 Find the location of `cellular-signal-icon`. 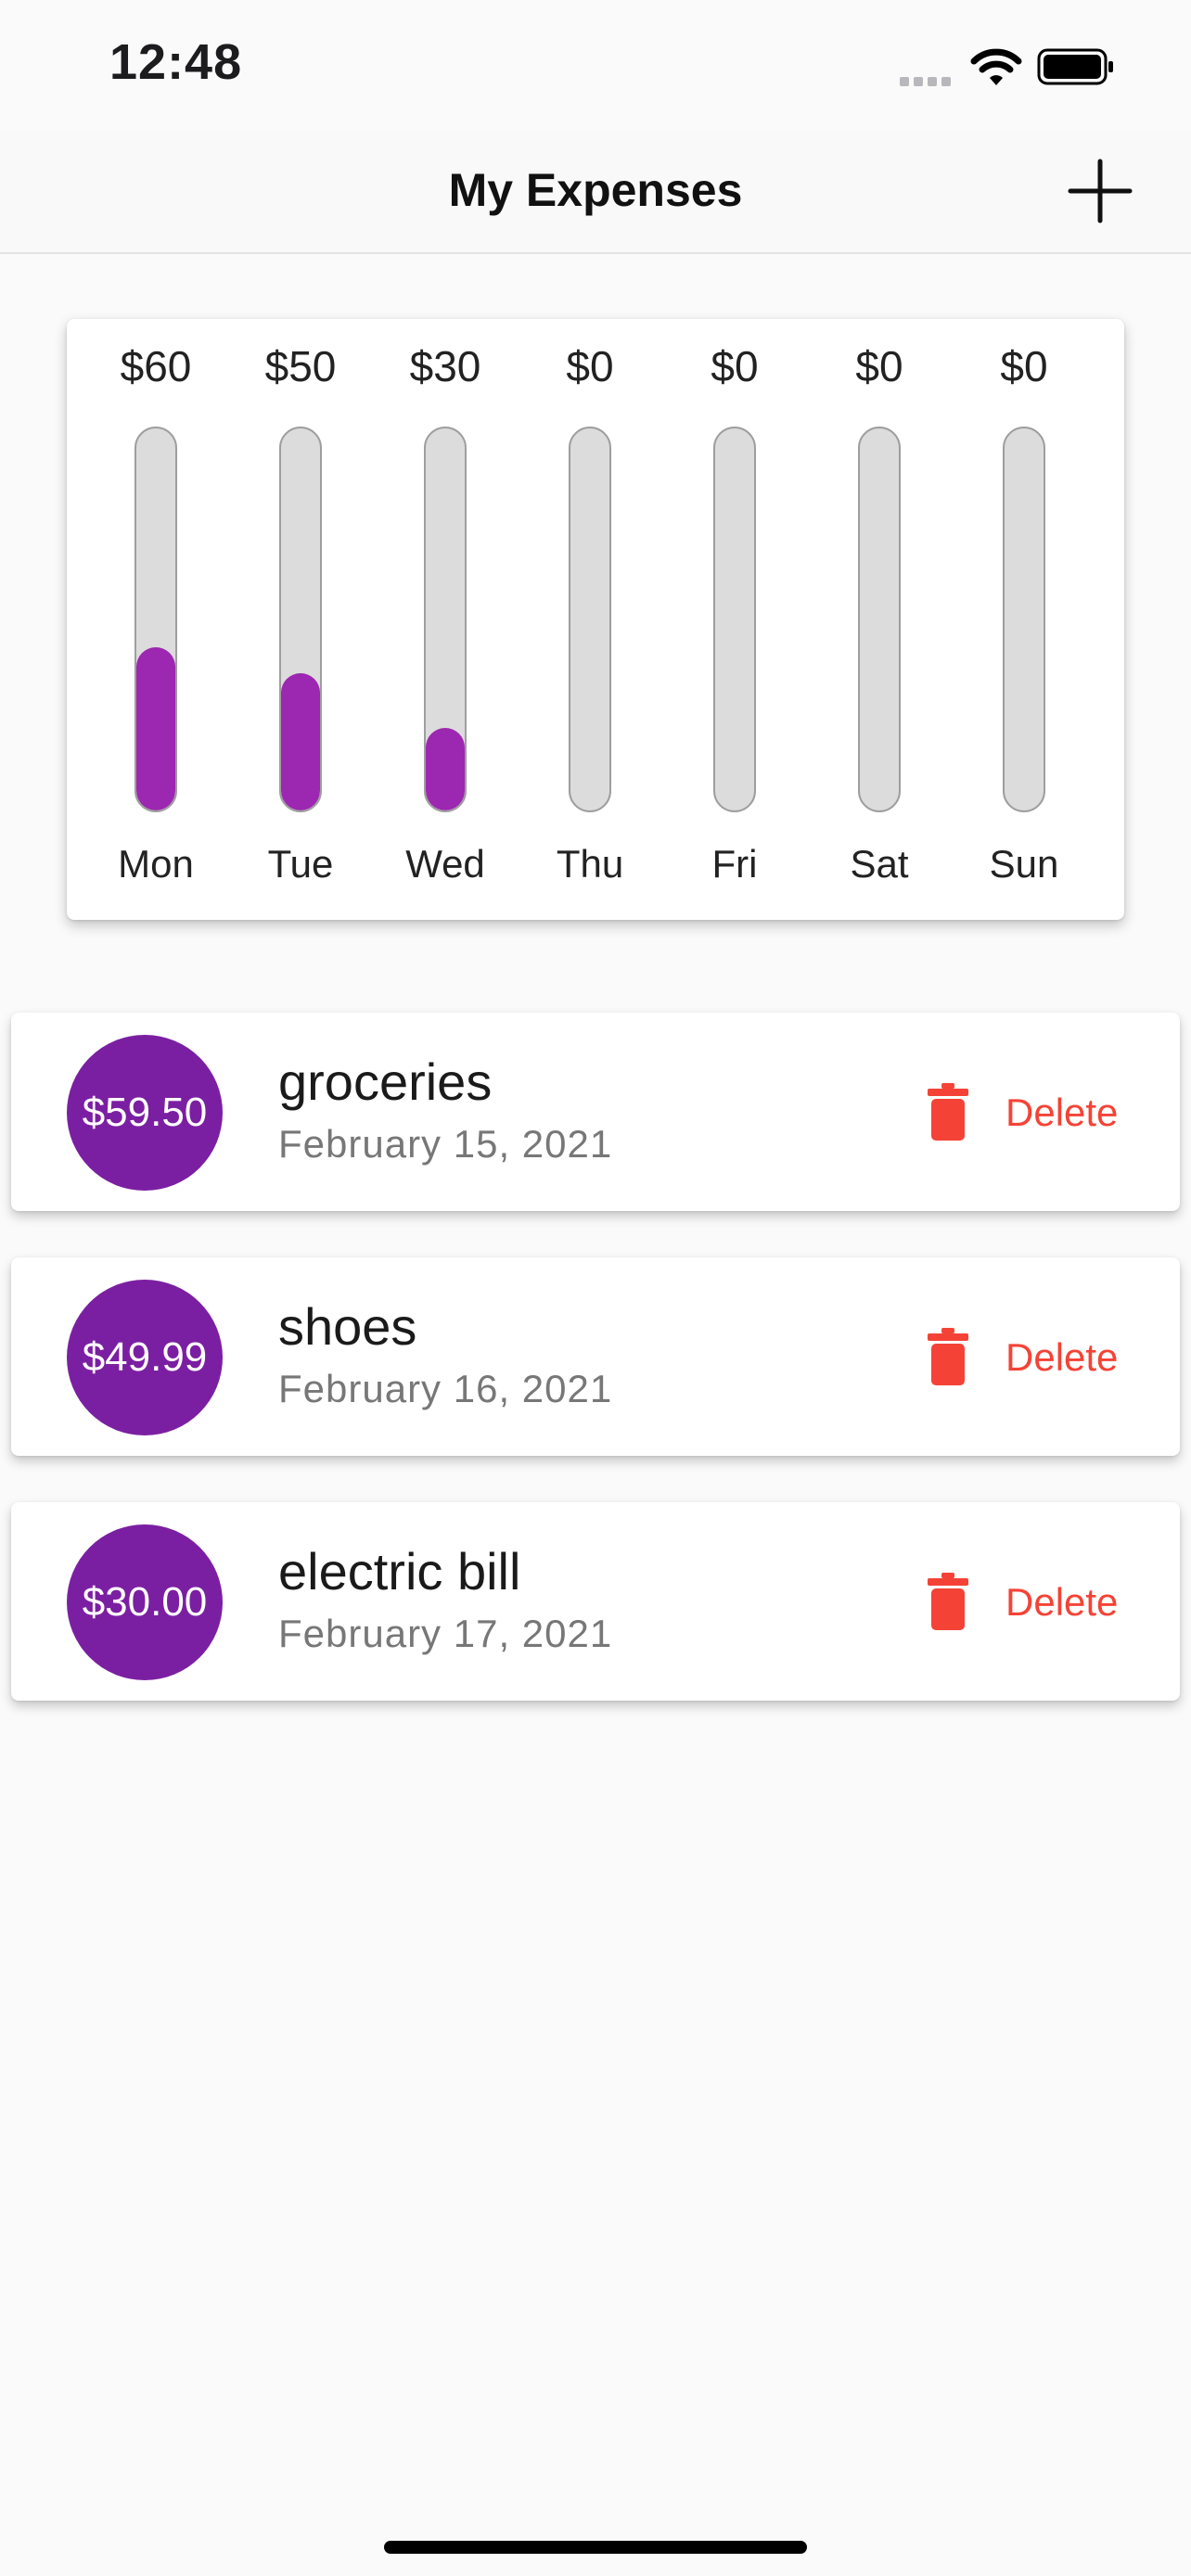

cellular-signal-icon is located at coordinates (927, 80).